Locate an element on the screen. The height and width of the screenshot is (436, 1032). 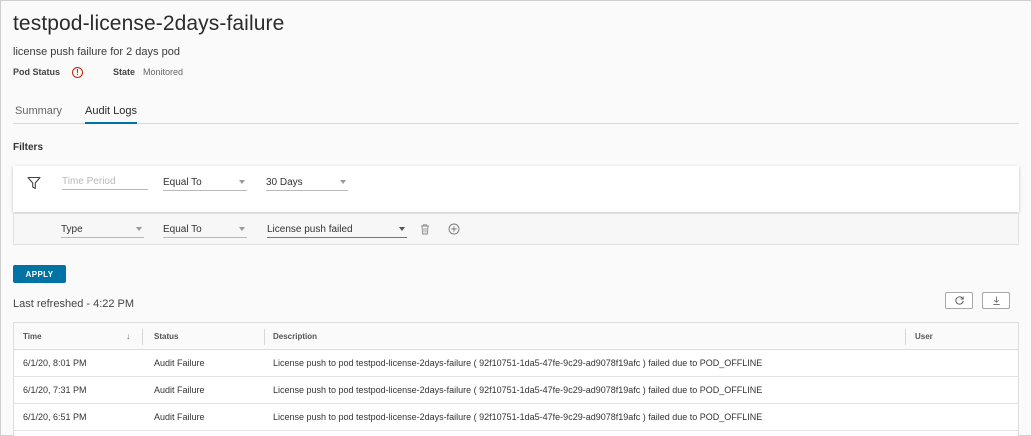
cell-time: 6/1/20, 6:51 PM is located at coordinates (55, 417).